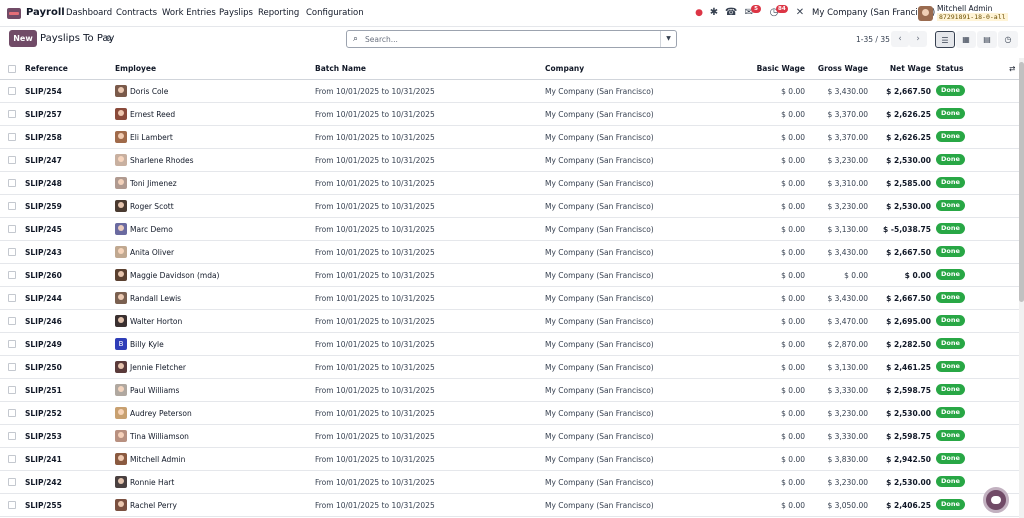 The image size is (1024, 518). What do you see at coordinates (873, 13) in the screenshot?
I see `company-switcher: My Company (San Francisco)` at bounding box center [873, 13].